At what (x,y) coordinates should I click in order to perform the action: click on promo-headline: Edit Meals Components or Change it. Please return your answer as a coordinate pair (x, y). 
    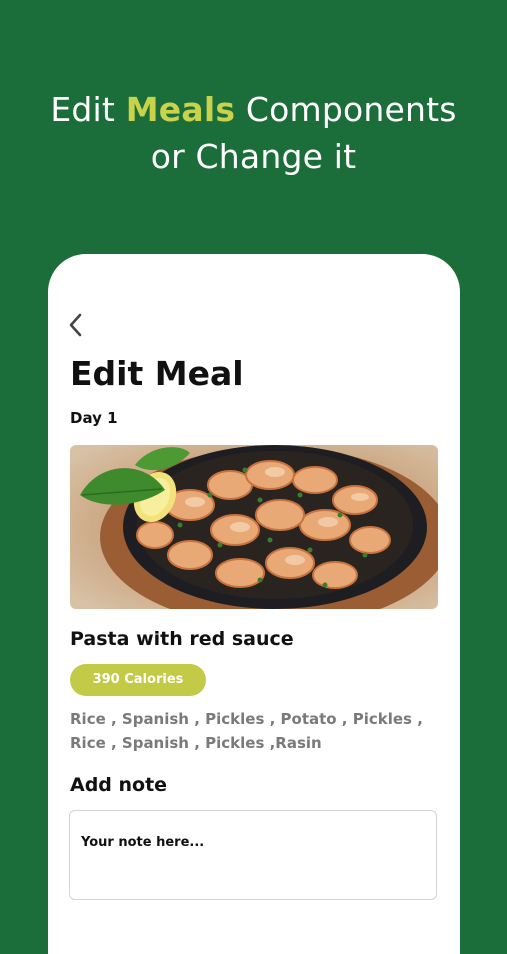
    Looking at the image, I should click on (253, 133).